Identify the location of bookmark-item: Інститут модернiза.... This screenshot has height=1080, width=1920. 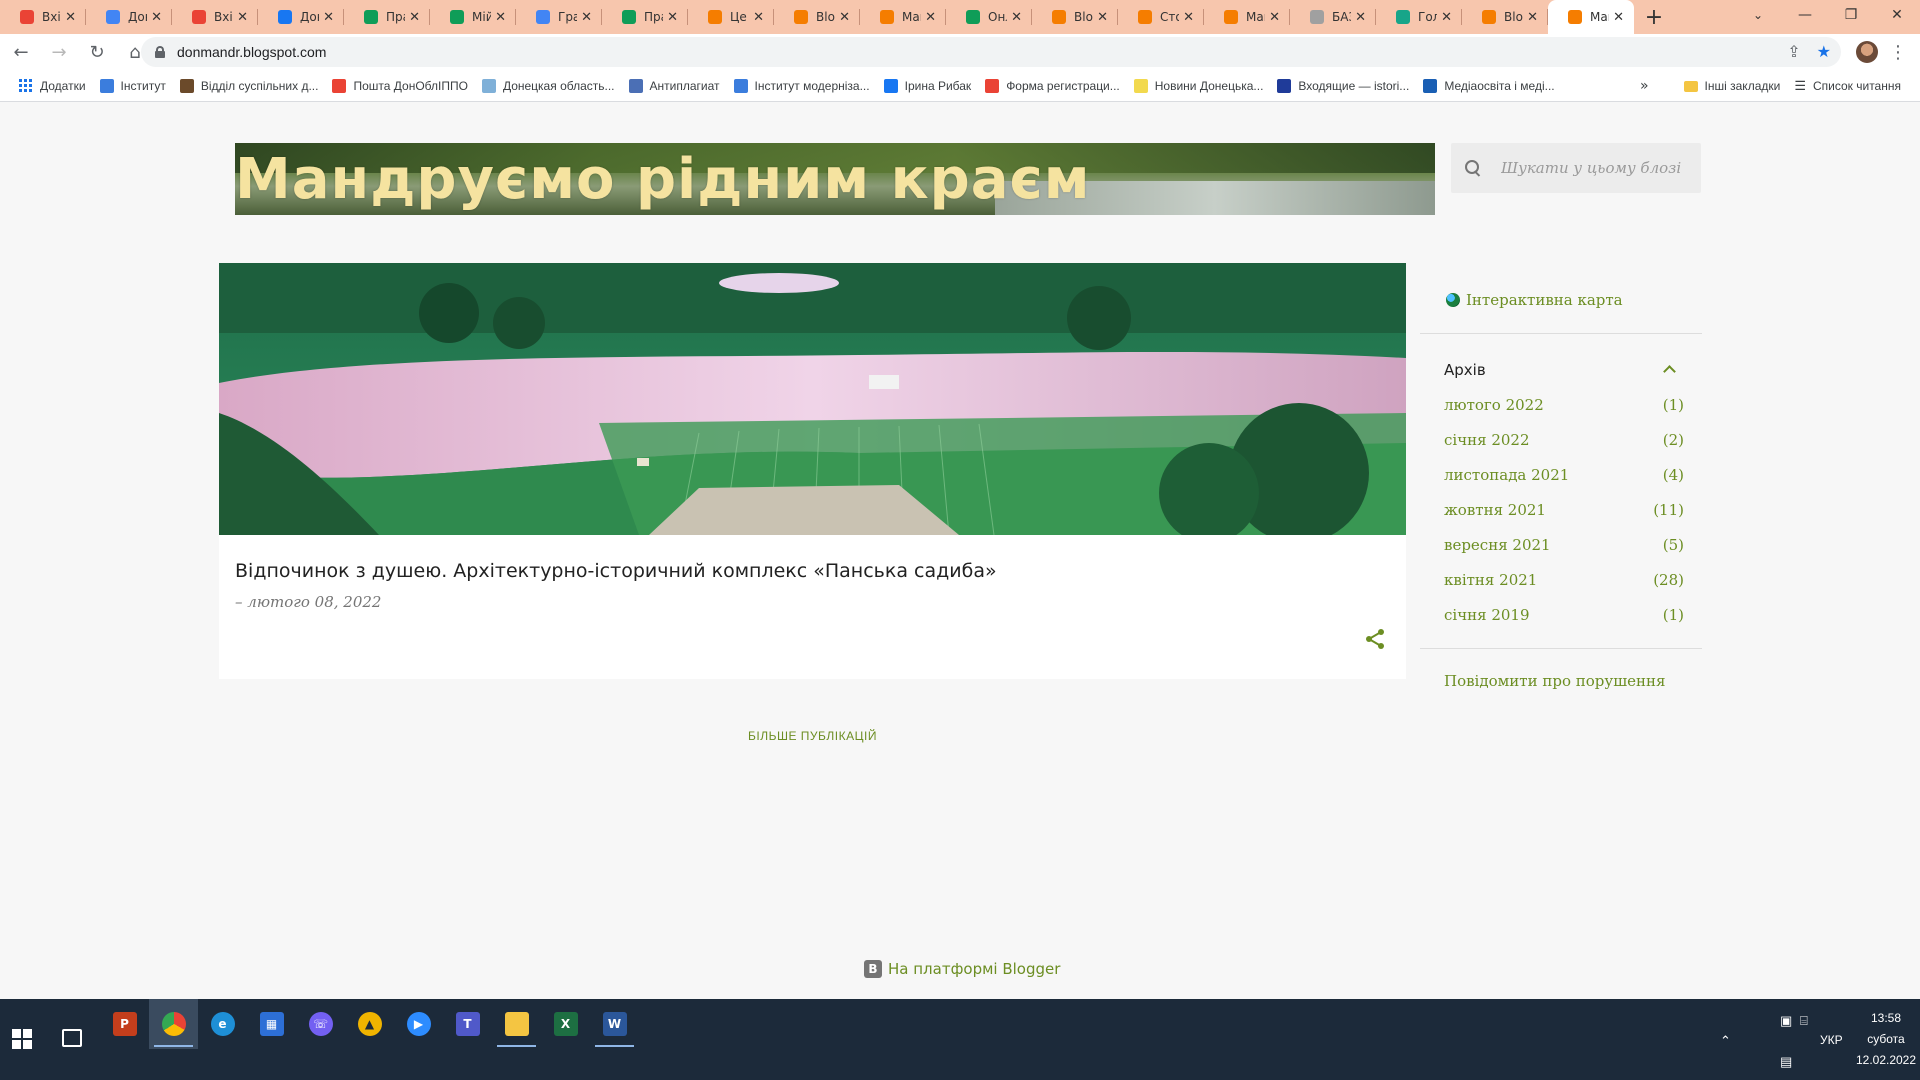
(802, 86).